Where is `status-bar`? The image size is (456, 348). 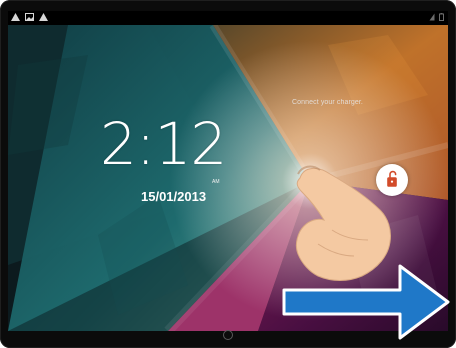 status-bar is located at coordinates (228, 18).